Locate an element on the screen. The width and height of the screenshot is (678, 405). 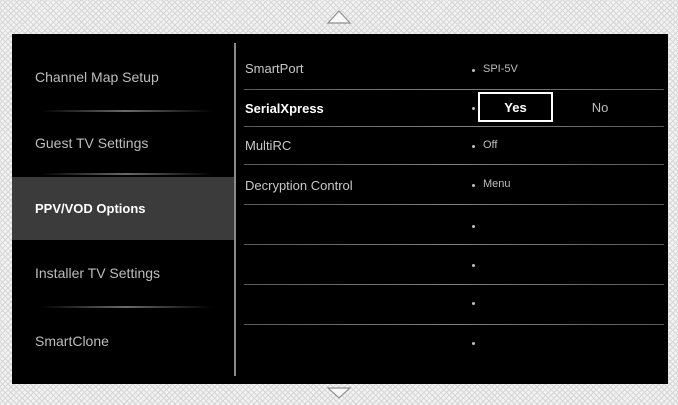
option-yes-button: Yes is located at coordinates (515, 107).